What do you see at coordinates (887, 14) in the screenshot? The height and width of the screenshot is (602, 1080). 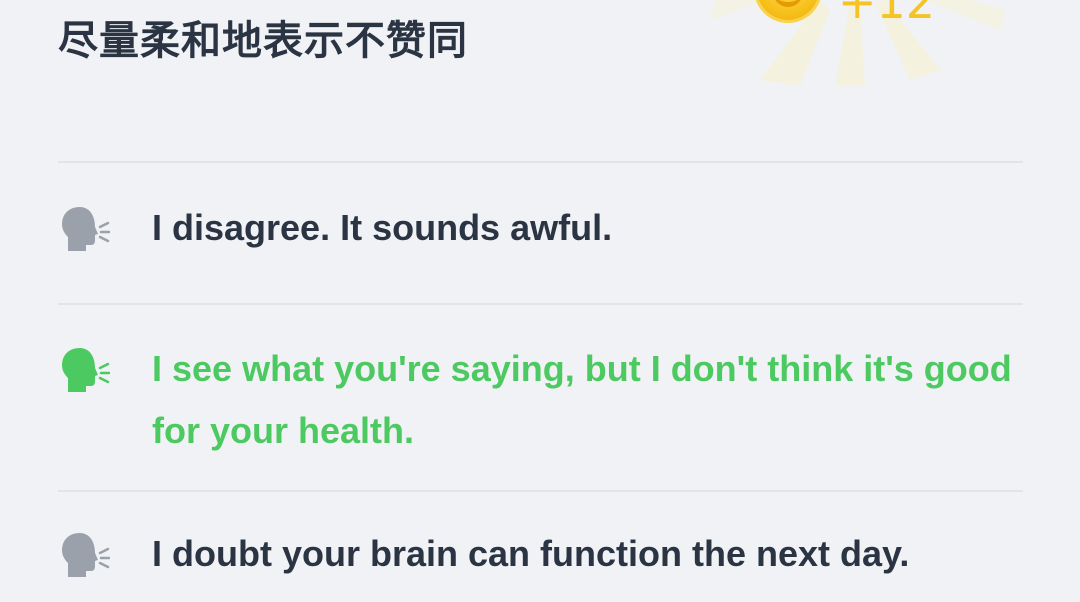 I see `points-earned: +12` at bounding box center [887, 14].